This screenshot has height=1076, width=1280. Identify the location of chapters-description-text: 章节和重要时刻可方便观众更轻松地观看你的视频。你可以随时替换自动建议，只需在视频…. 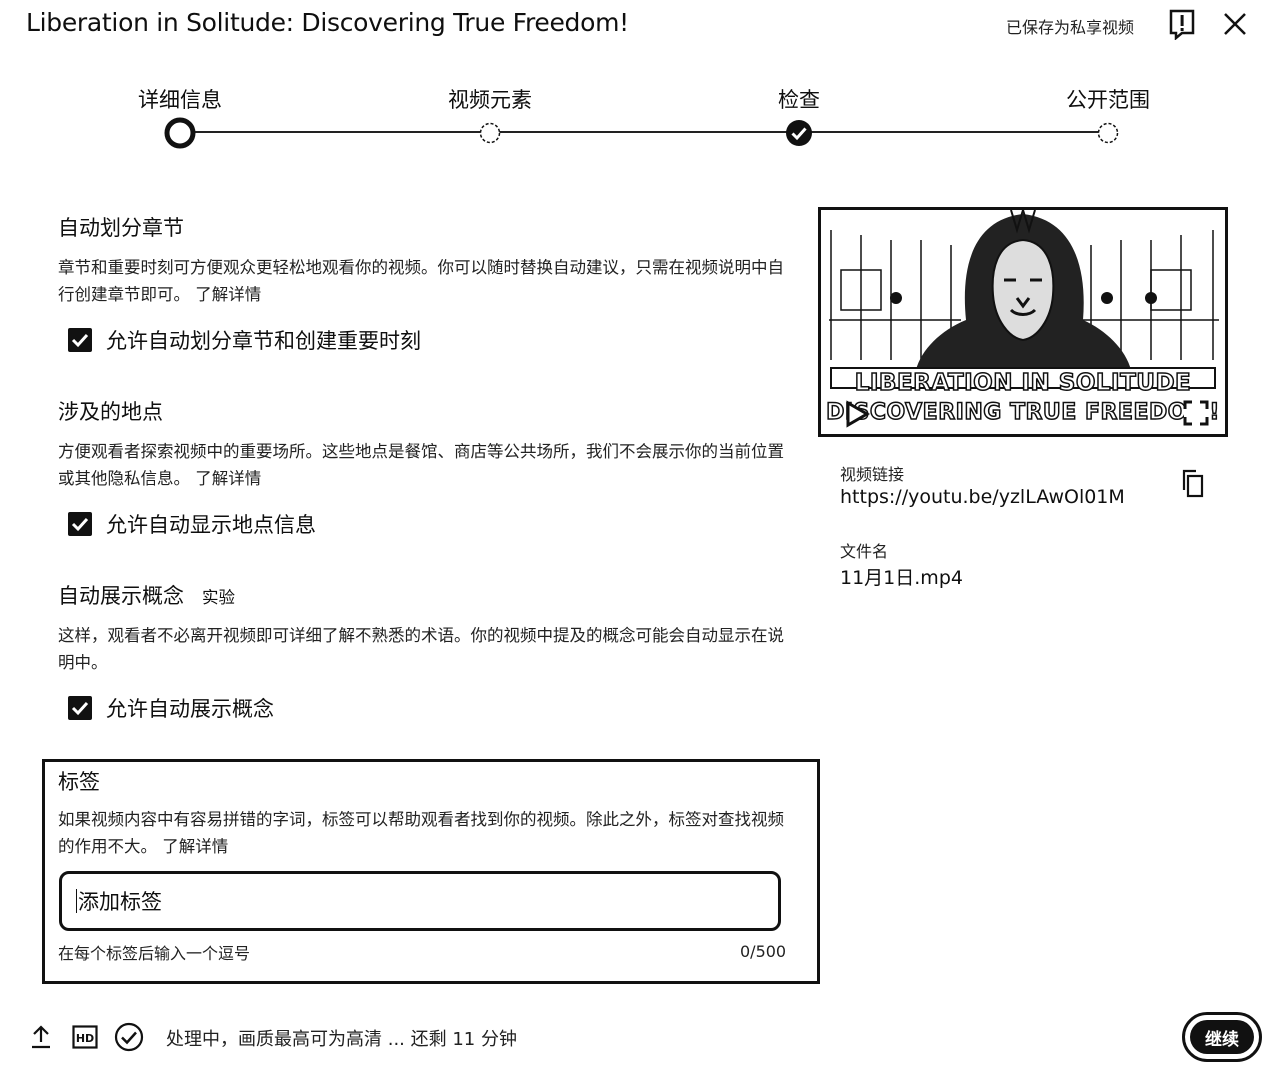
(421, 281).